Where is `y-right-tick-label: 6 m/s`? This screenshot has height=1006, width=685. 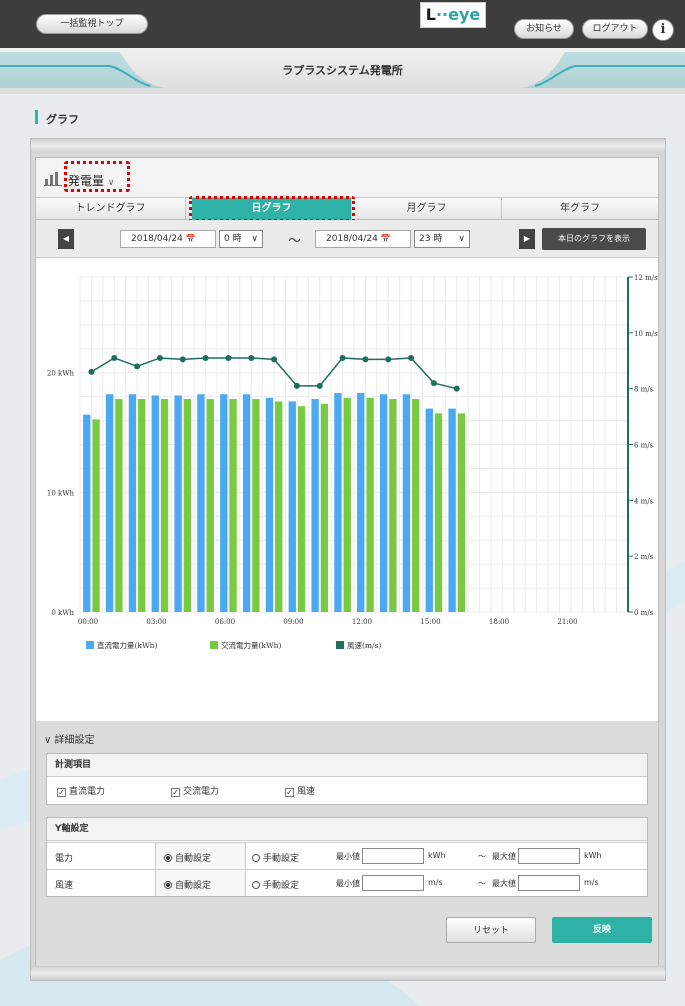 y-right-tick-label: 6 m/s is located at coordinates (644, 446).